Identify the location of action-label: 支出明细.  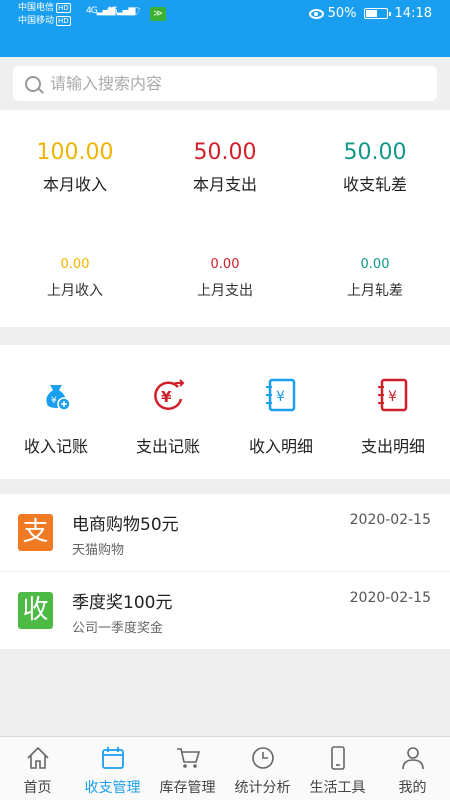
(392, 446).